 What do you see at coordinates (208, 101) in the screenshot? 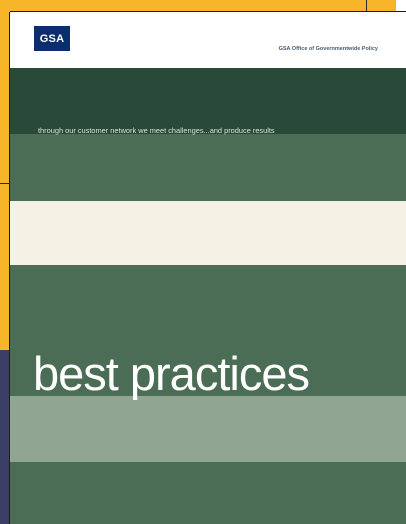
I see `dark-green-band` at bounding box center [208, 101].